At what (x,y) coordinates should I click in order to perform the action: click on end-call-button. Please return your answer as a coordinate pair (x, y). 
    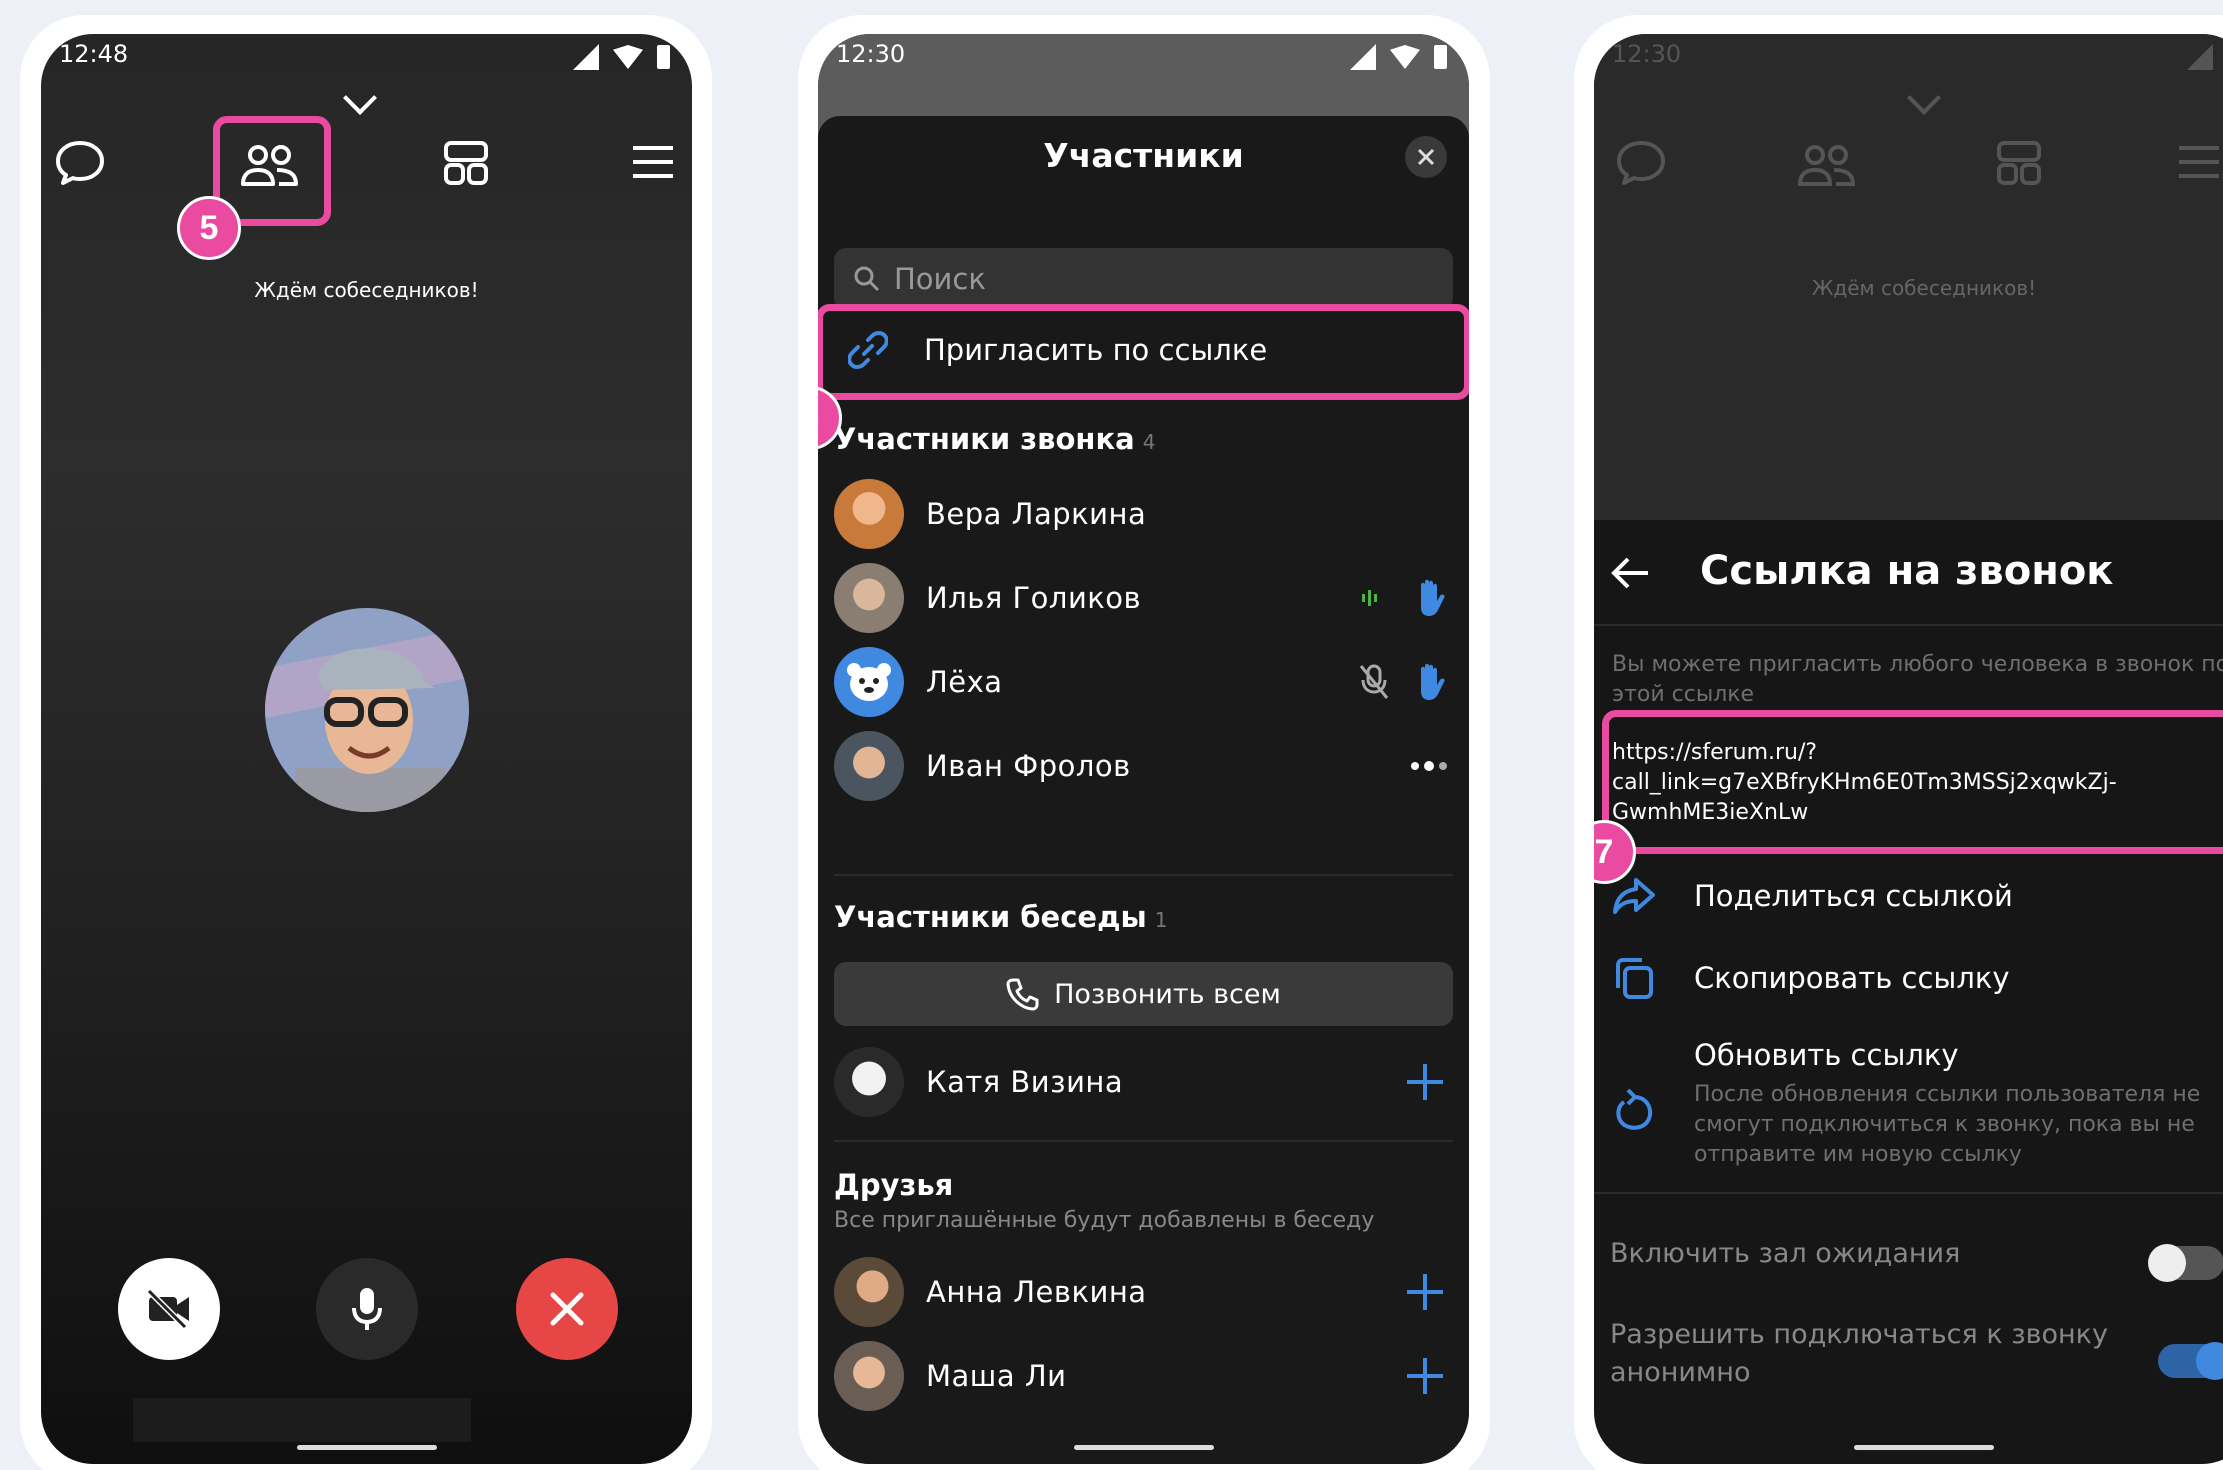
    Looking at the image, I should click on (567, 1309).